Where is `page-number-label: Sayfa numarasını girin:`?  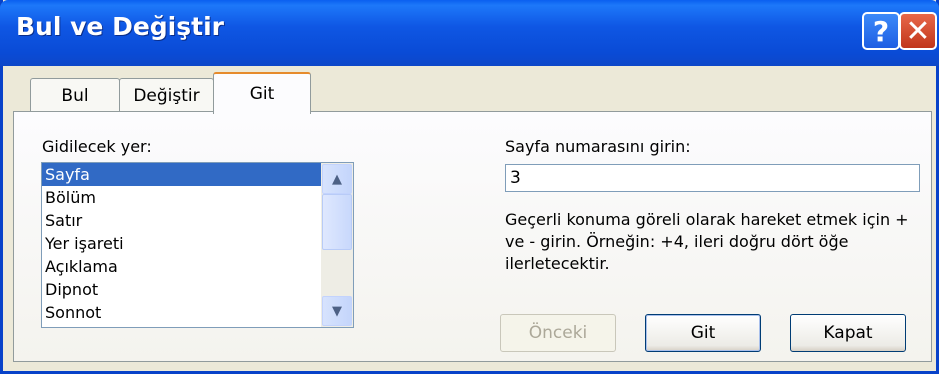 page-number-label: Sayfa numarasını girin: is located at coordinates (598, 146).